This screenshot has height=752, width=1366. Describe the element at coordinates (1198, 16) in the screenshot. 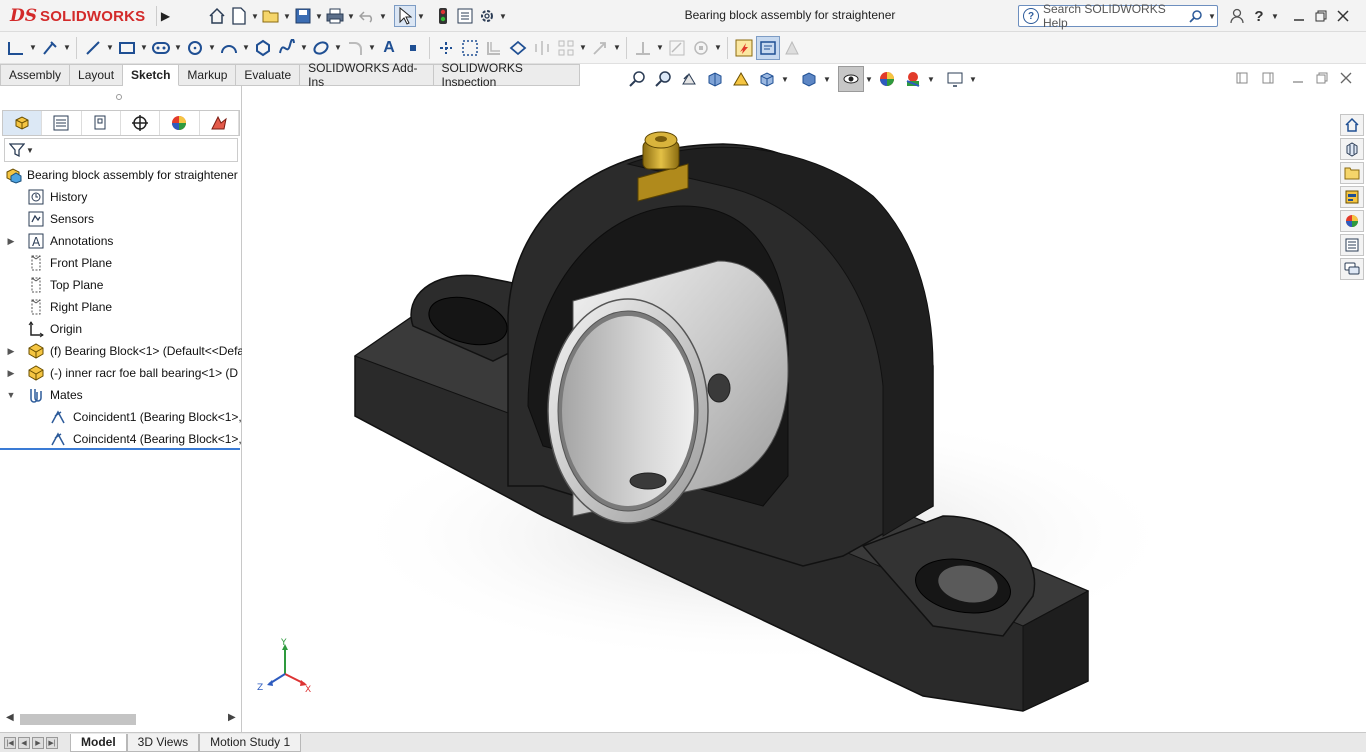

I see `search-icon` at that location.